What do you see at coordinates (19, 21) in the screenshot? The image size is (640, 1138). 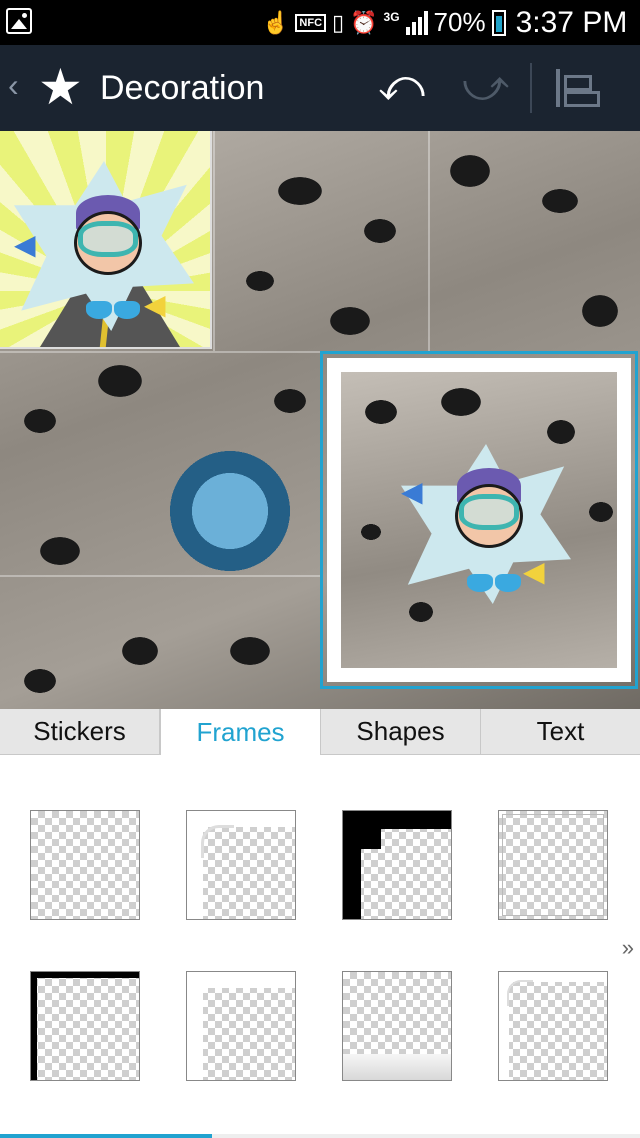 I see `gallery-icon` at bounding box center [19, 21].